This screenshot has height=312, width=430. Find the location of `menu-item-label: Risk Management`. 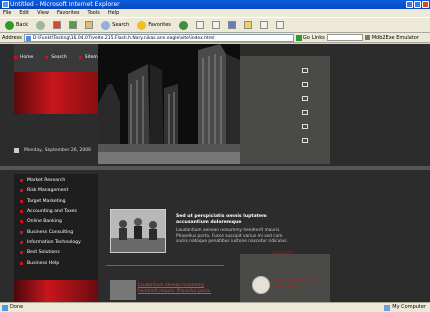

menu-item-label: Risk Management is located at coordinates (48, 191).